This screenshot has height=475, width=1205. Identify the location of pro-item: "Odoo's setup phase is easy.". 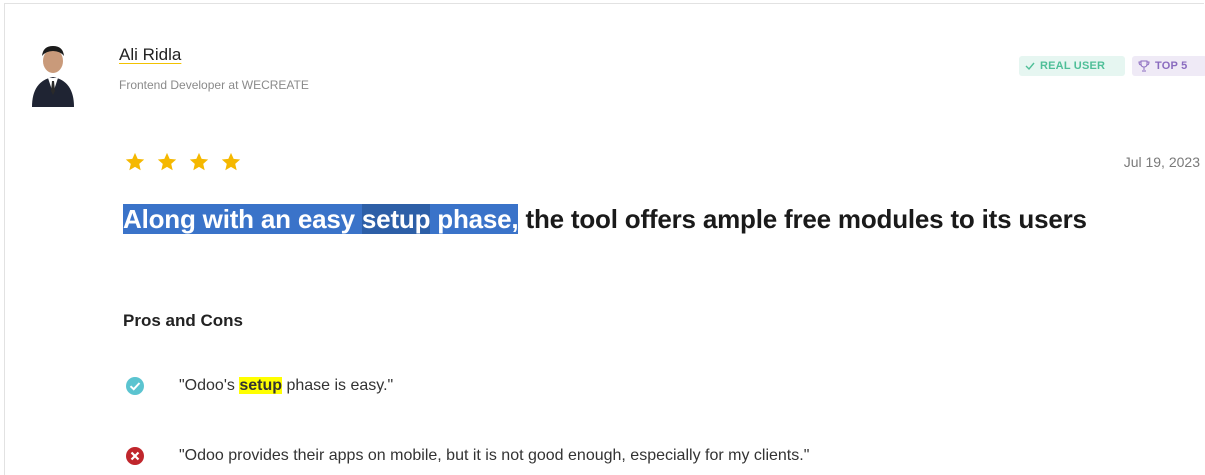
(259, 386).